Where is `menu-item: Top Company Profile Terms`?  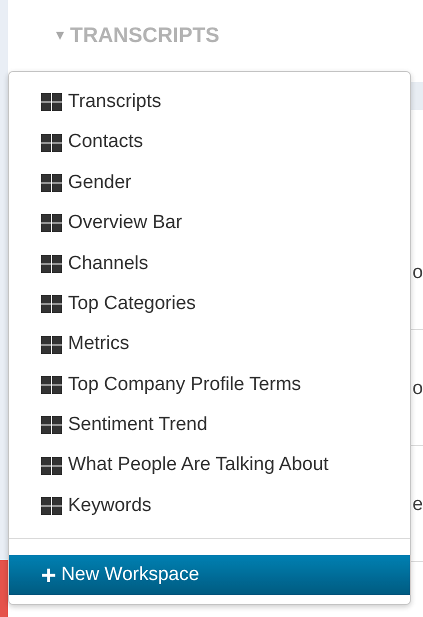 menu-item: Top Company Profile Terms is located at coordinates (209, 385).